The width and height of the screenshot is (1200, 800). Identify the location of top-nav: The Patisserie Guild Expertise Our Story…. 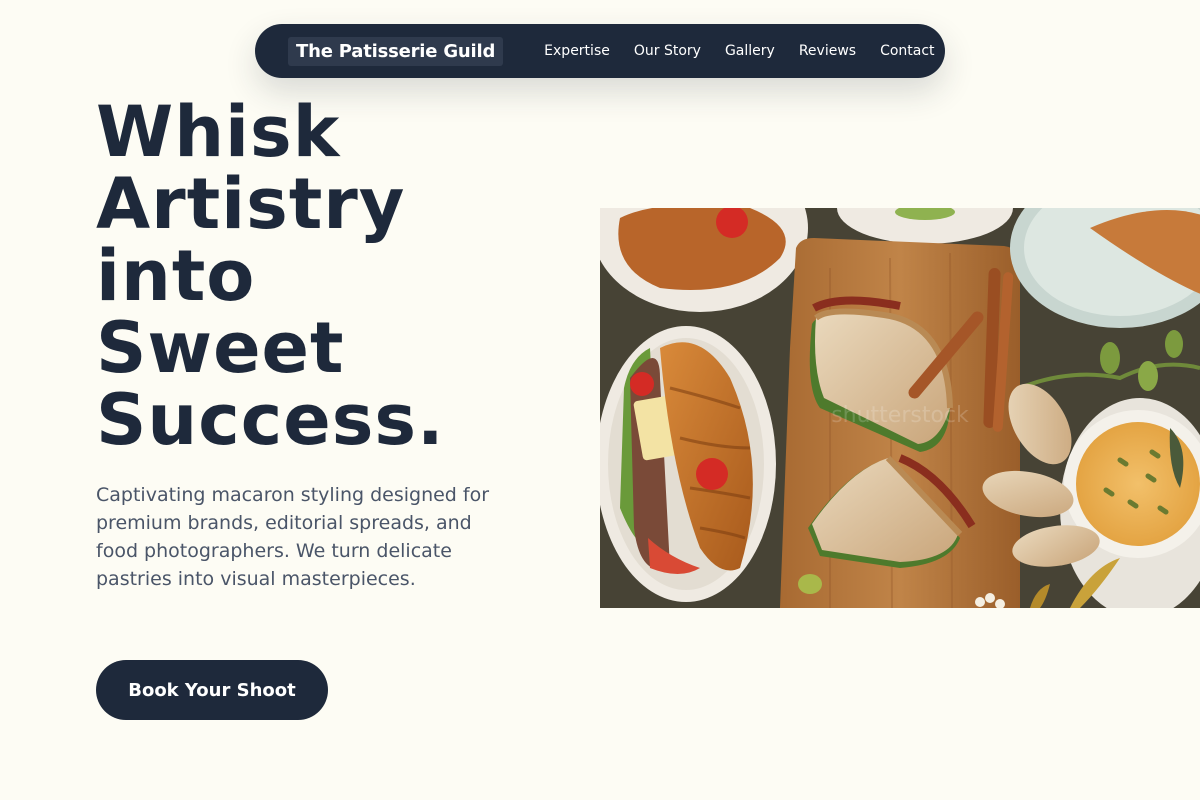
(600, 51).